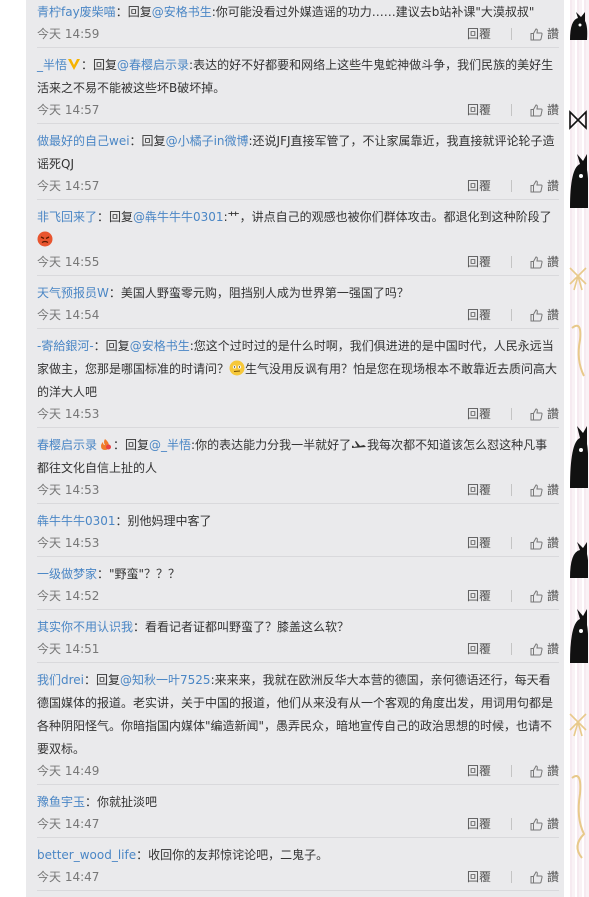  Describe the element at coordinates (105, 445) in the screenshot. I see `fire-badge-icon` at that location.